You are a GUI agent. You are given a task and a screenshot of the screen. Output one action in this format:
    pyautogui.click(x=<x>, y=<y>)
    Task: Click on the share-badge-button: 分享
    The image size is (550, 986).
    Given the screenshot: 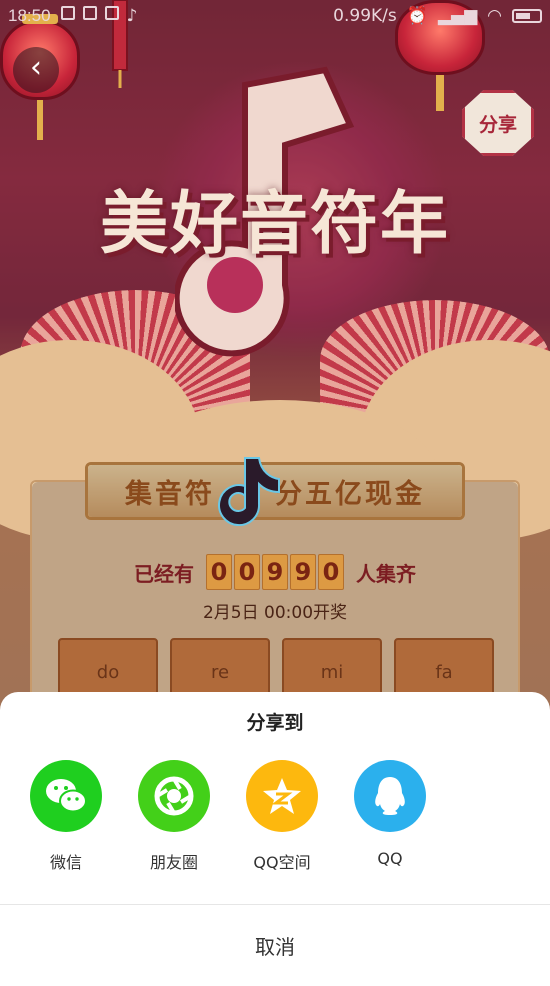 What is the action you would take?
    pyautogui.click(x=498, y=123)
    